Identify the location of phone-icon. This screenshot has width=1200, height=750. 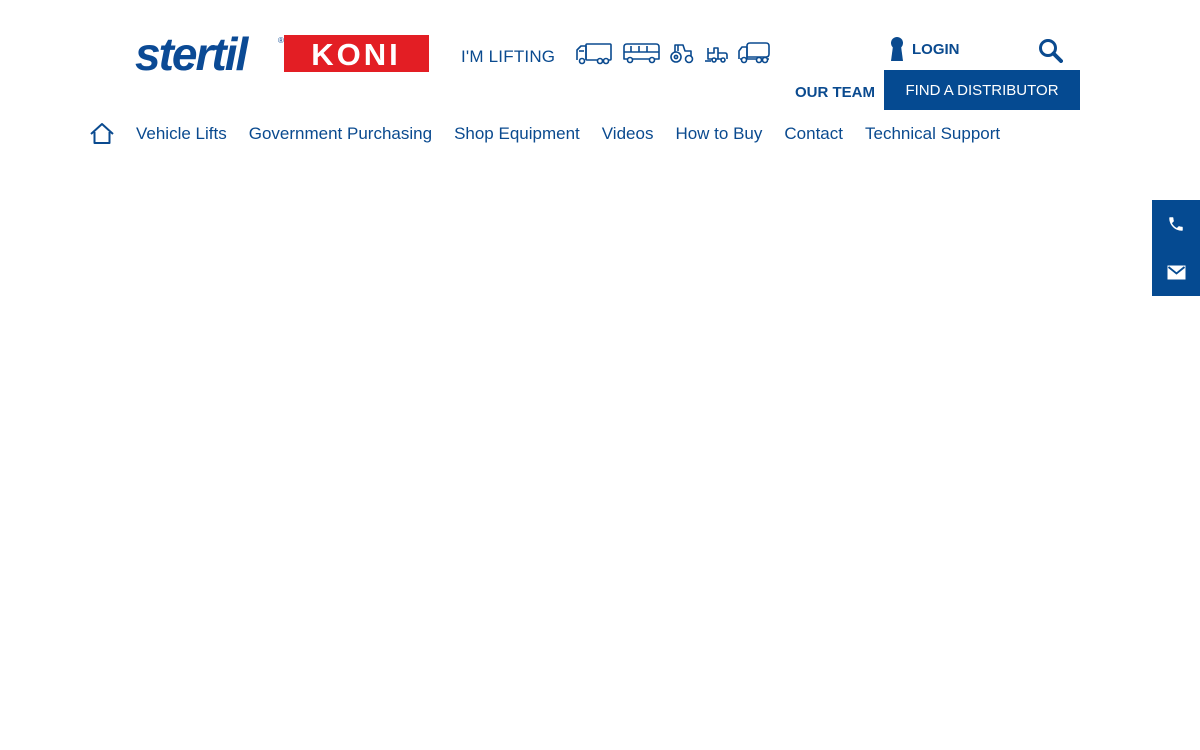
(1176, 224).